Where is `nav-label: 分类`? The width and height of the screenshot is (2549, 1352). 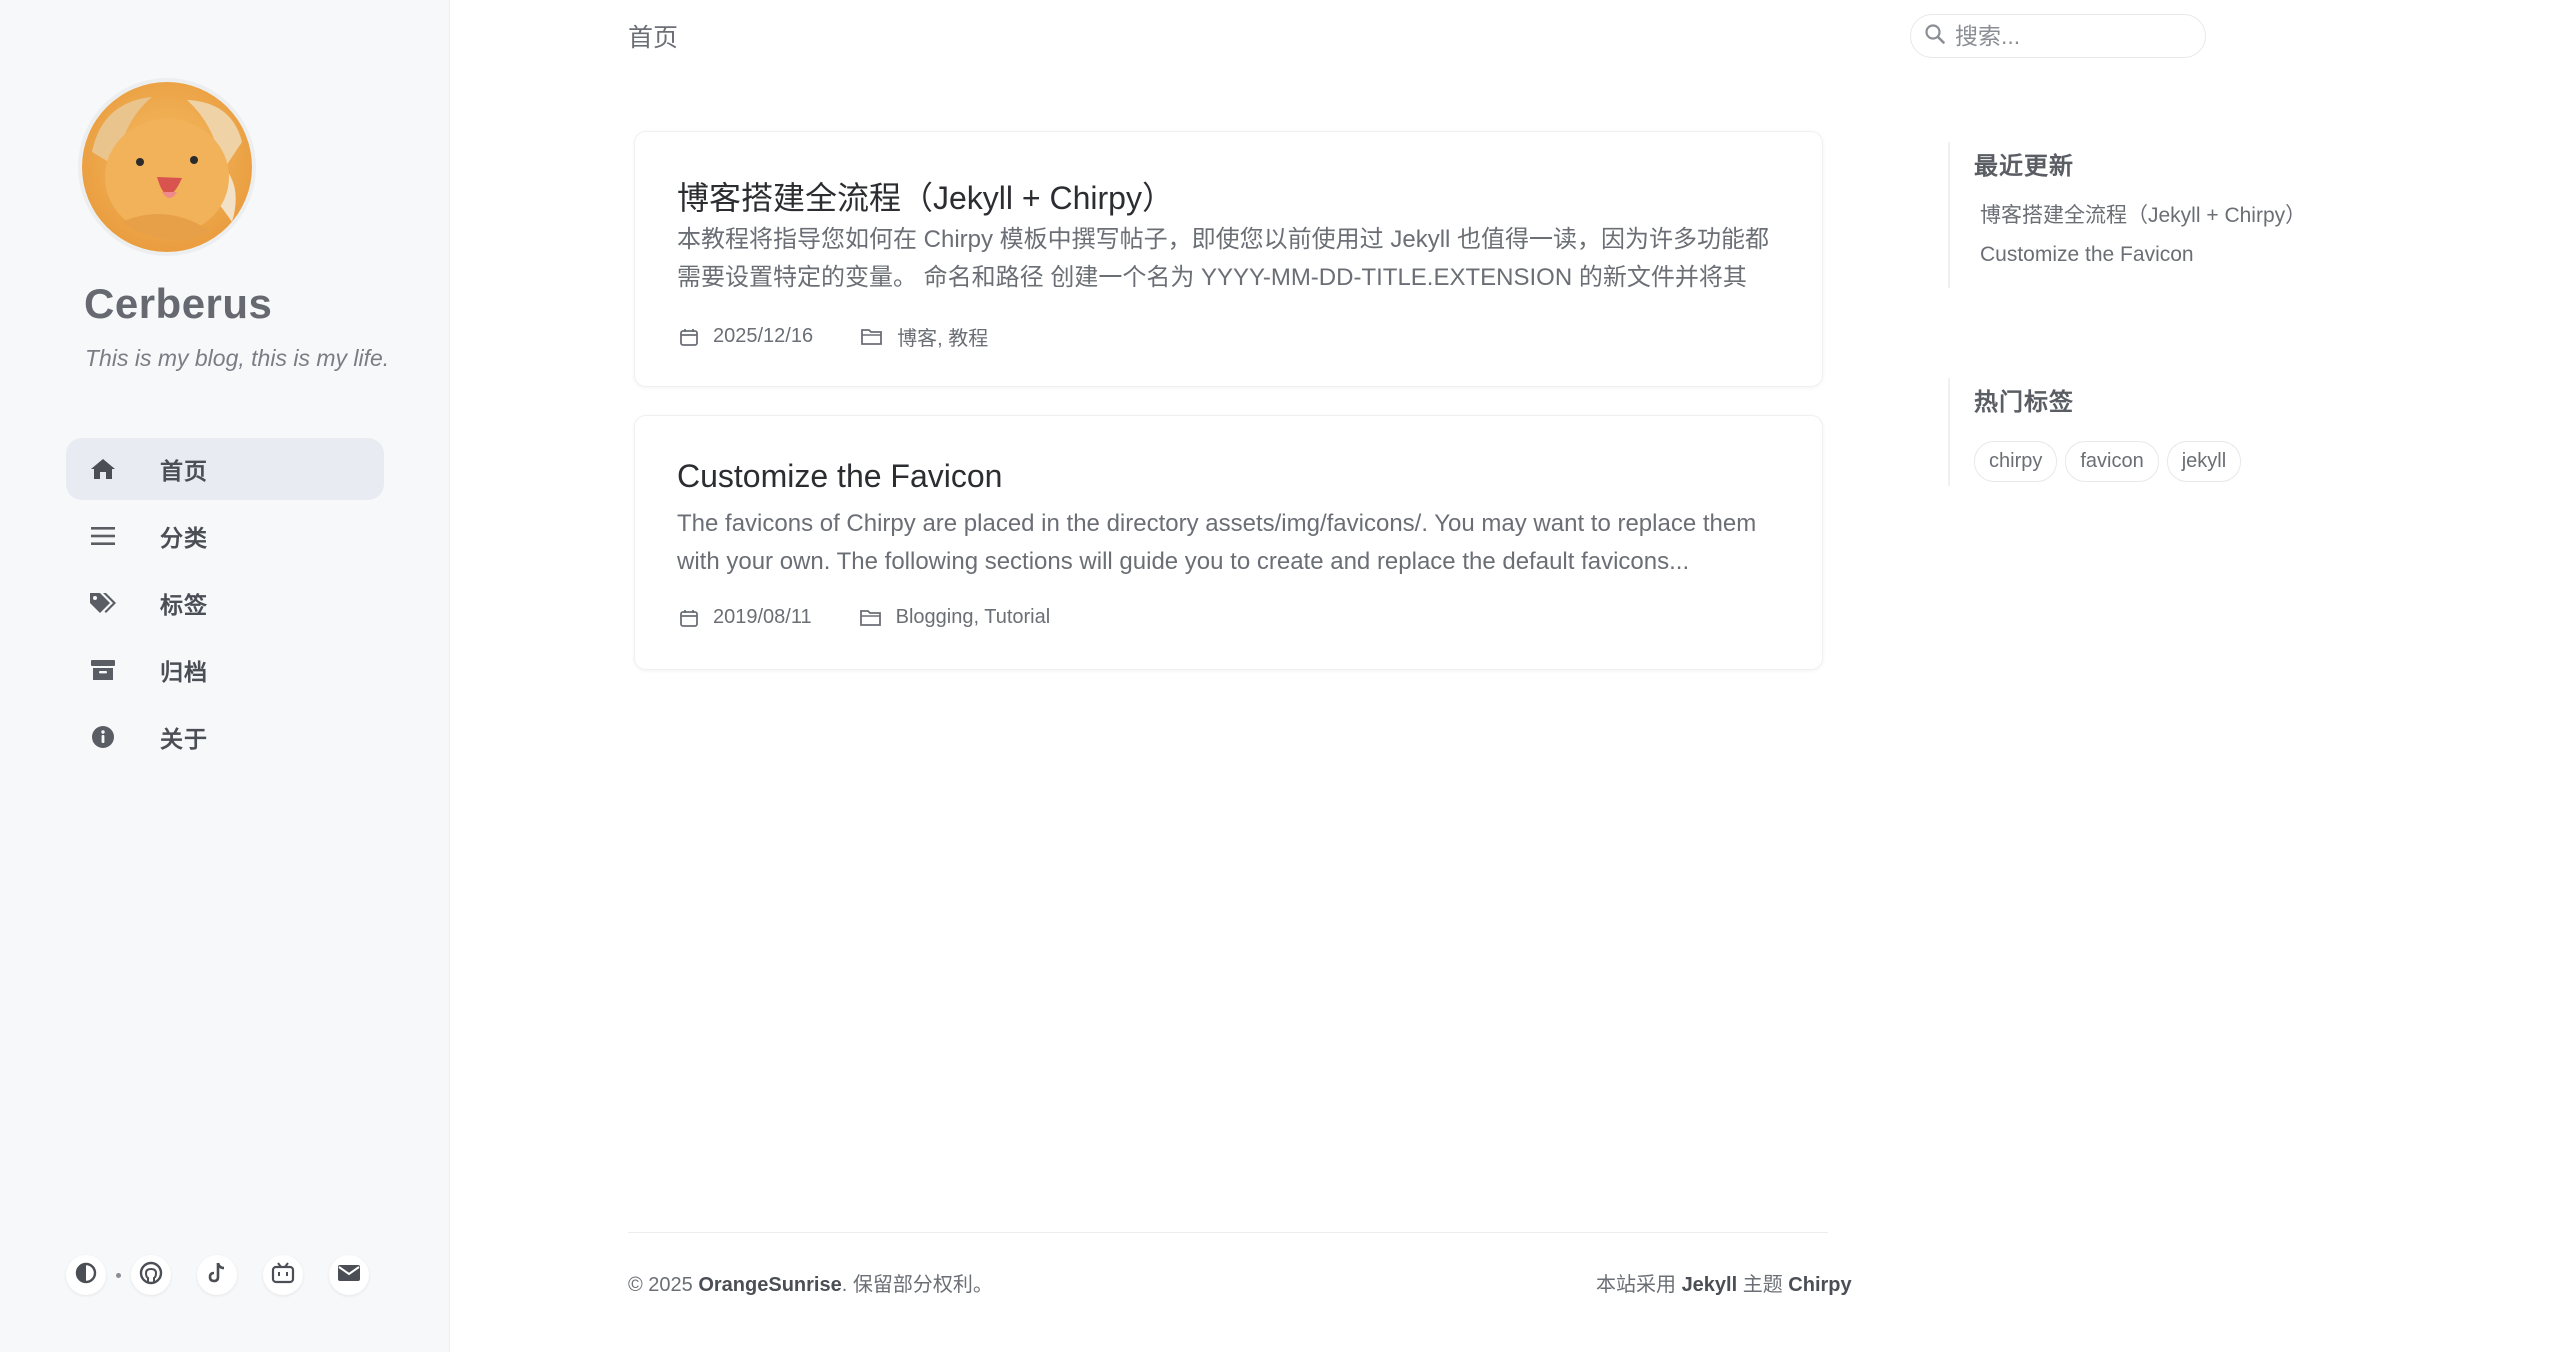
nav-label: 分类 is located at coordinates (184, 538).